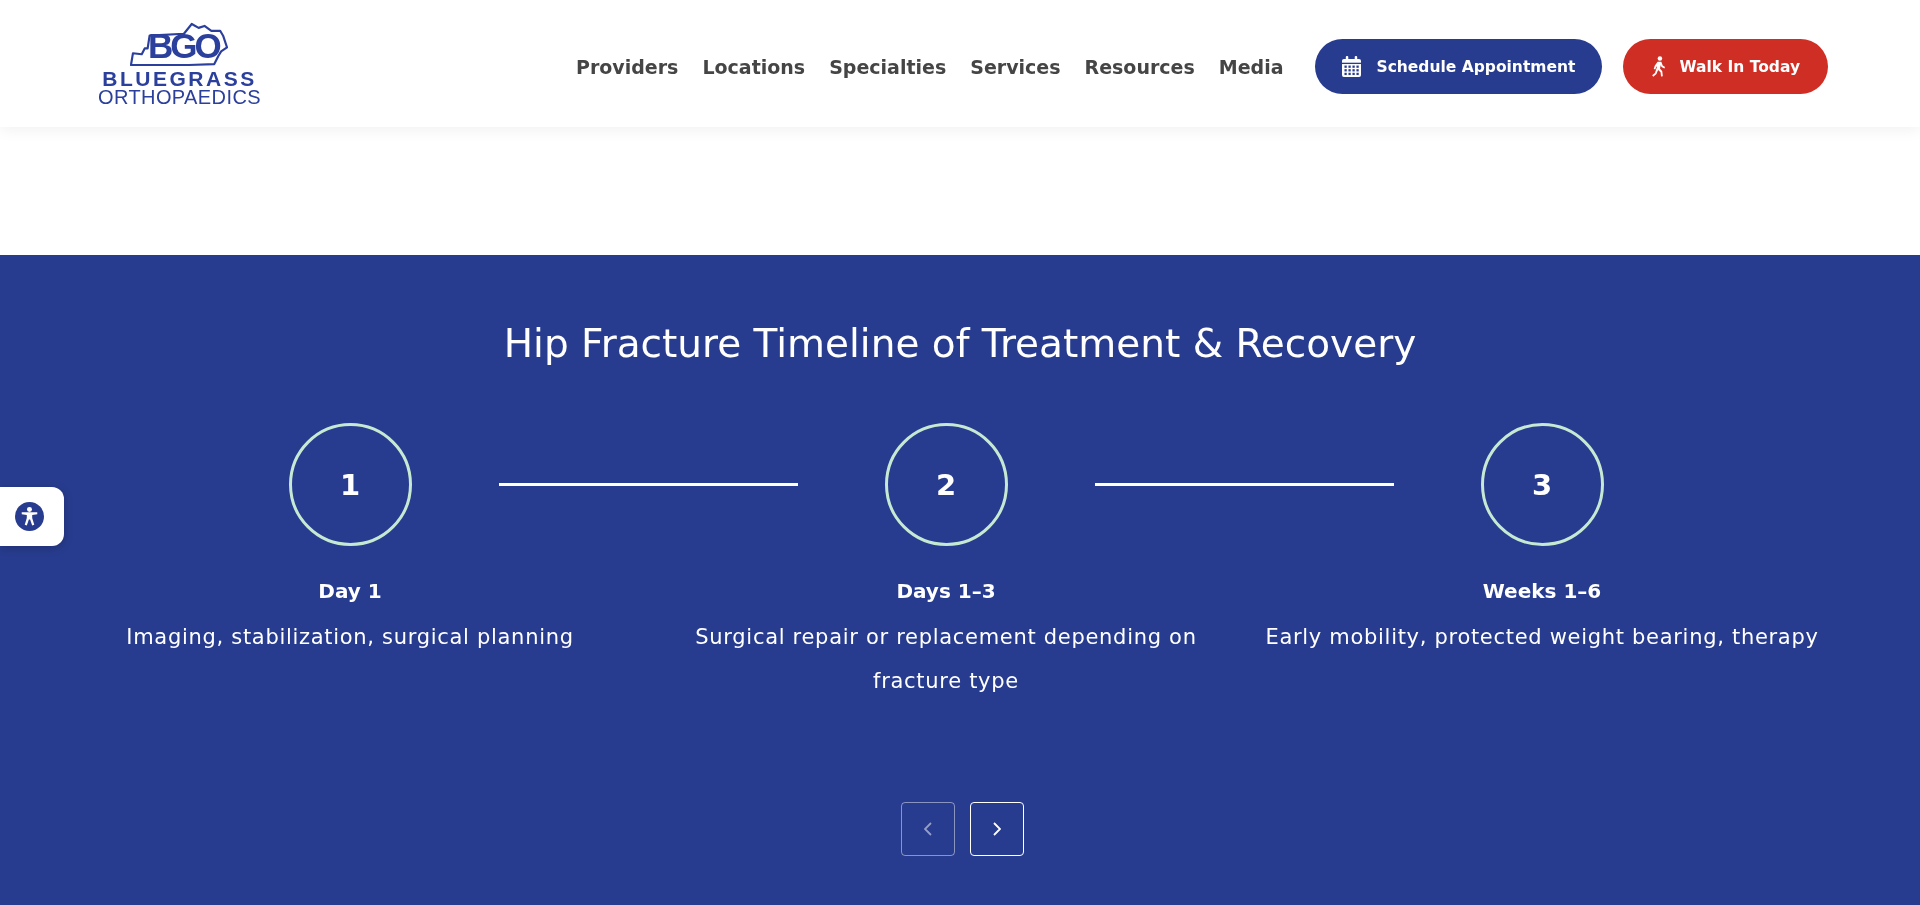 Image resolution: width=1920 pixels, height=905 pixels. I want to click on chevron-right-icon, so click(997, 829).